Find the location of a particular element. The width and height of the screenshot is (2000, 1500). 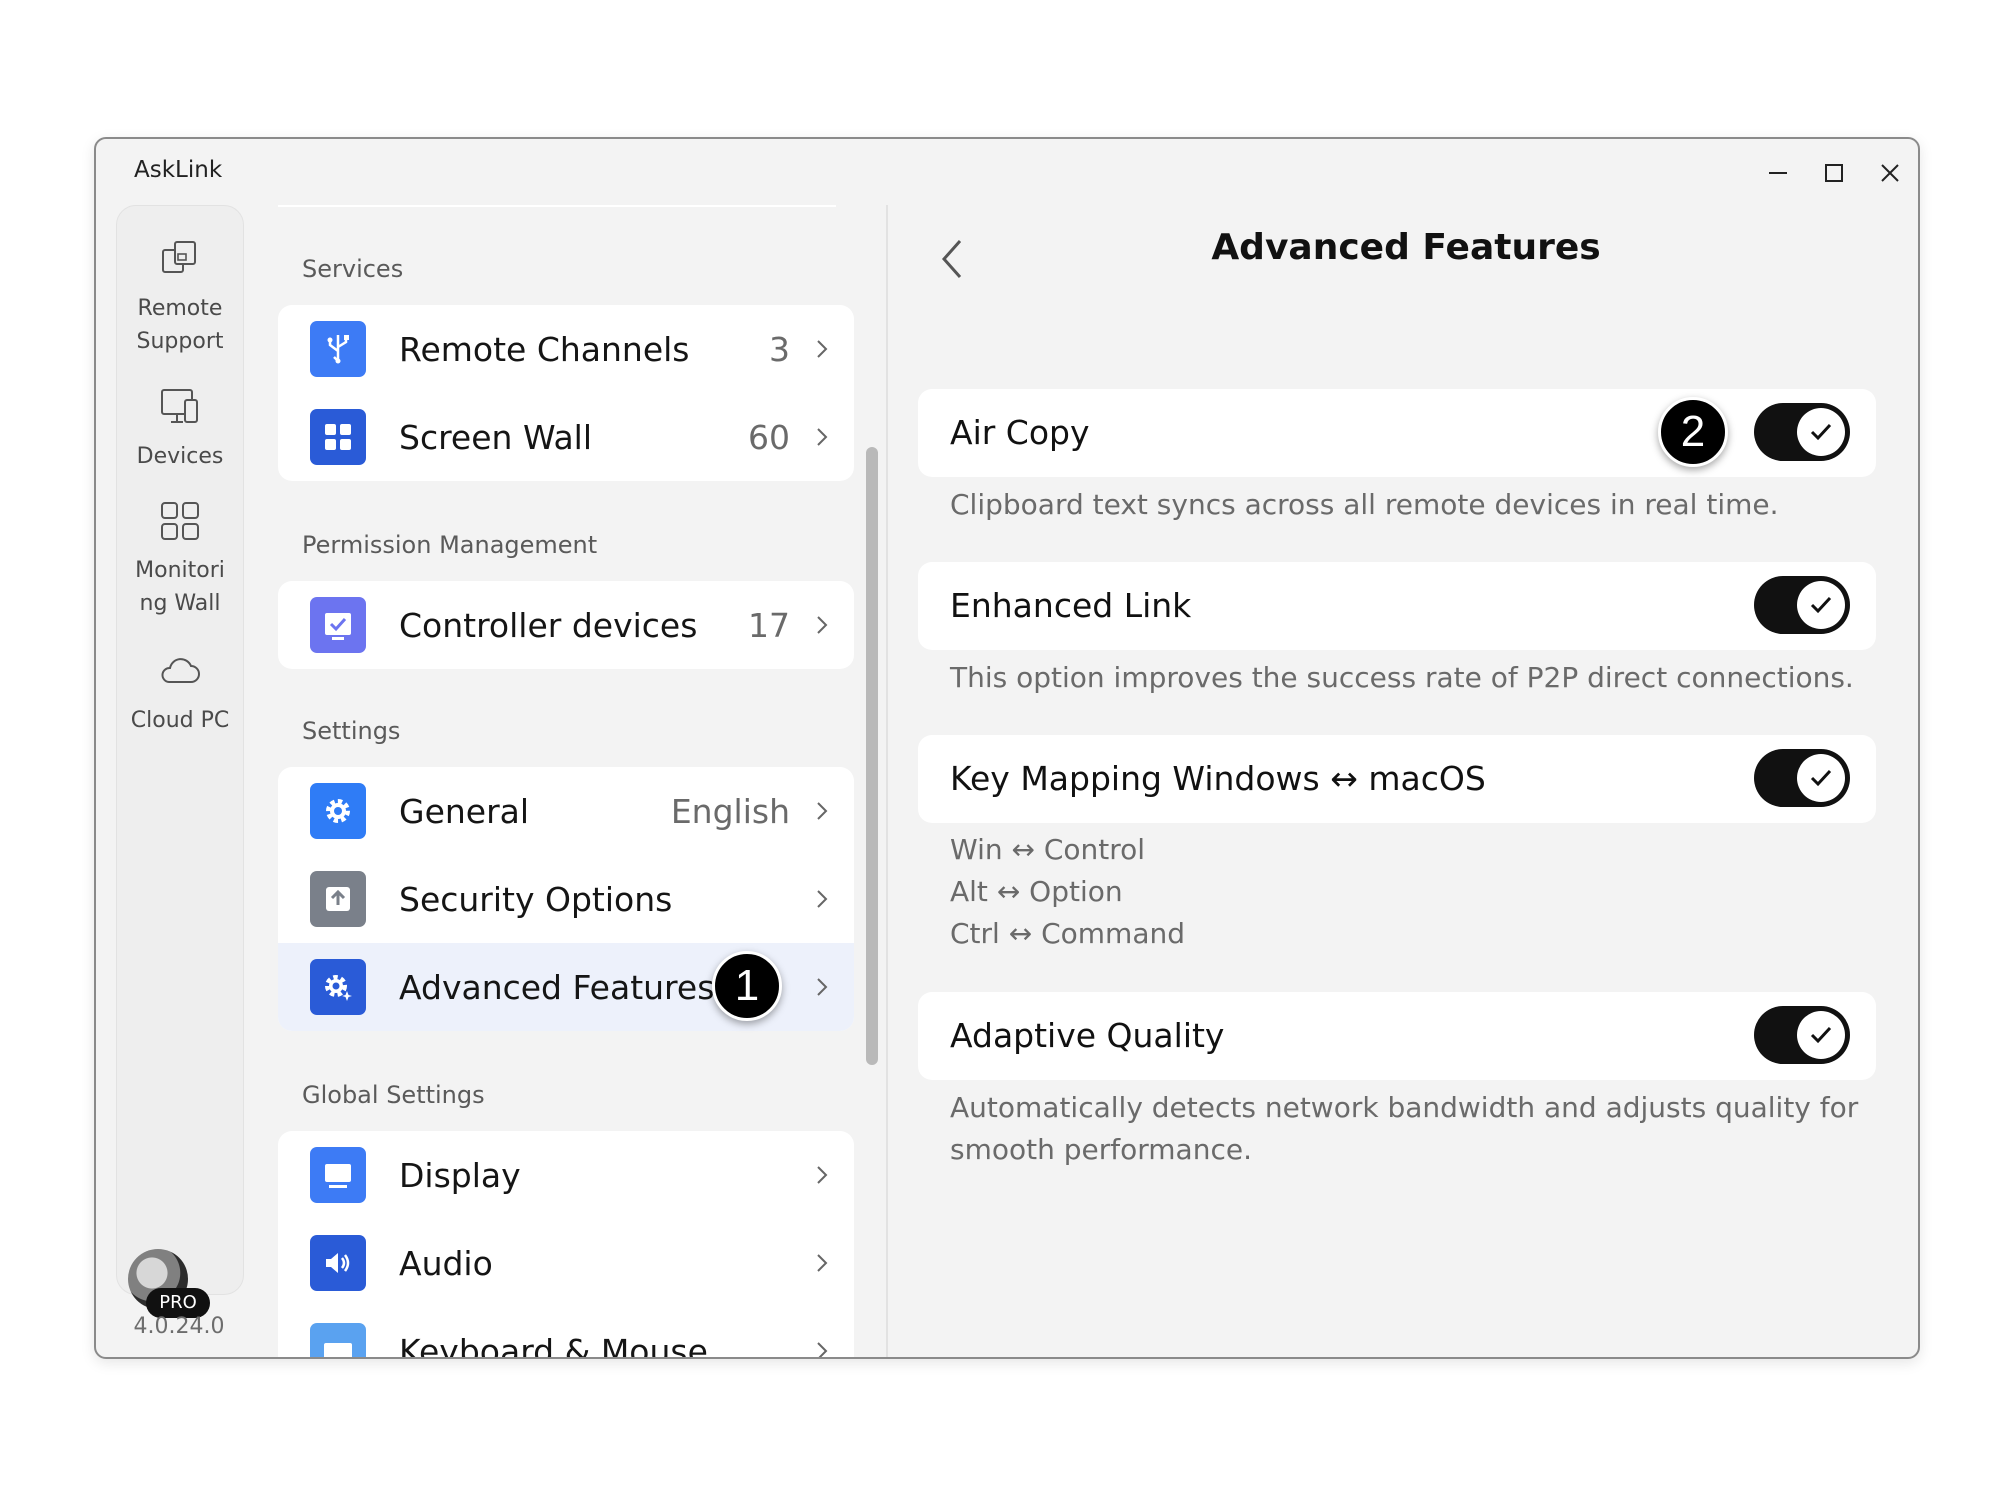

rail-label: Devices is located at coordinates (180, 456).